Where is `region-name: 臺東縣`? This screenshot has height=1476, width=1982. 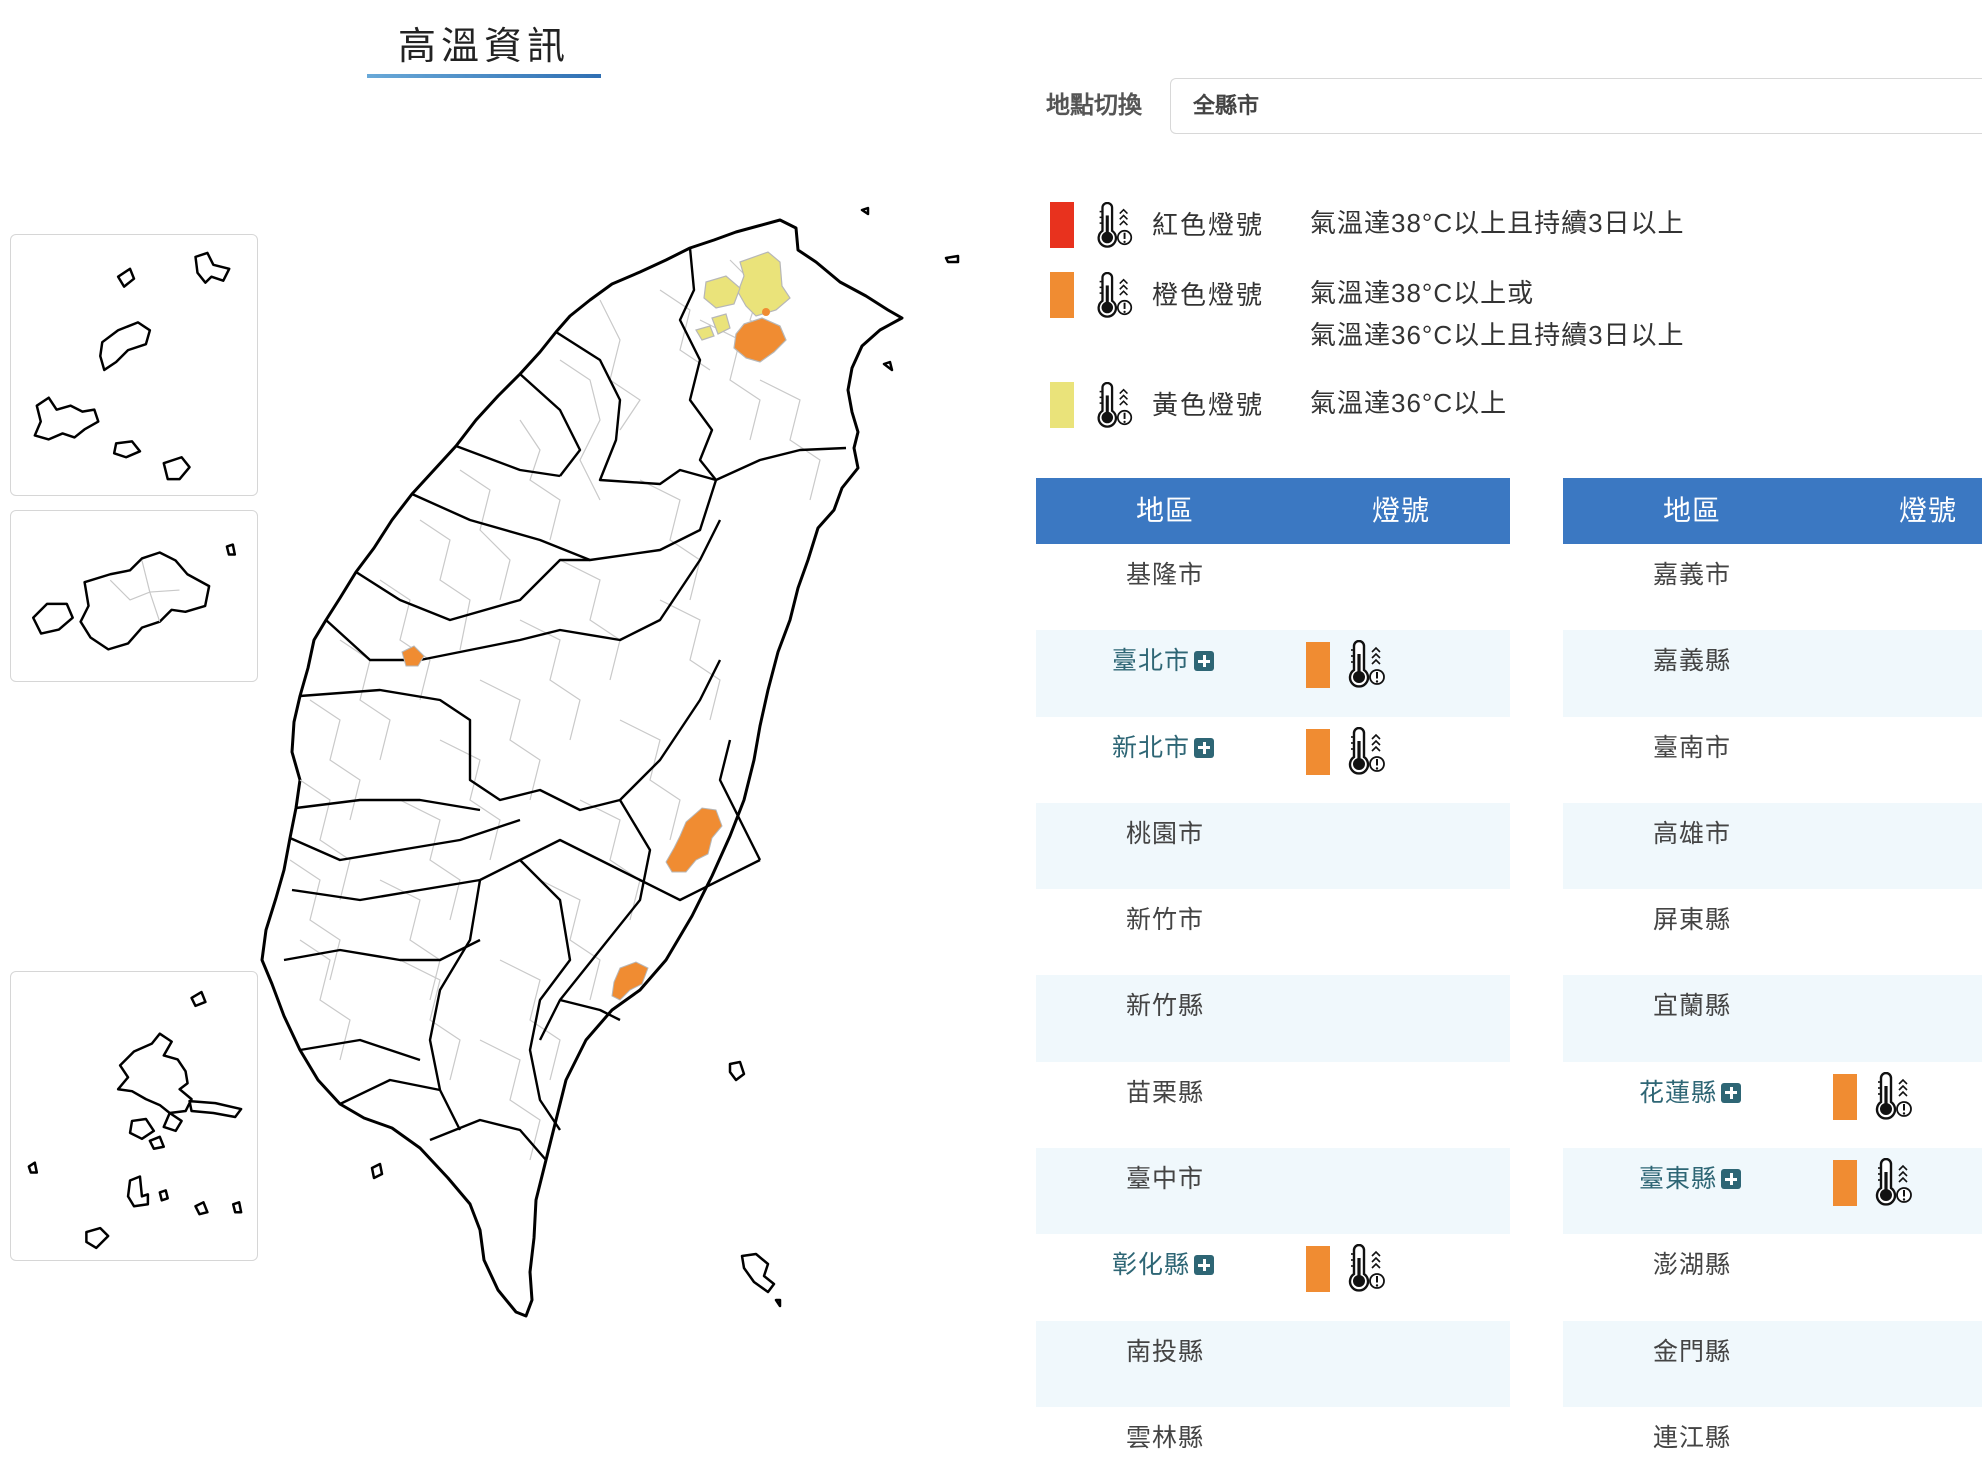
region-name: 臺東縣 is located at coordinates (1690, 1179).